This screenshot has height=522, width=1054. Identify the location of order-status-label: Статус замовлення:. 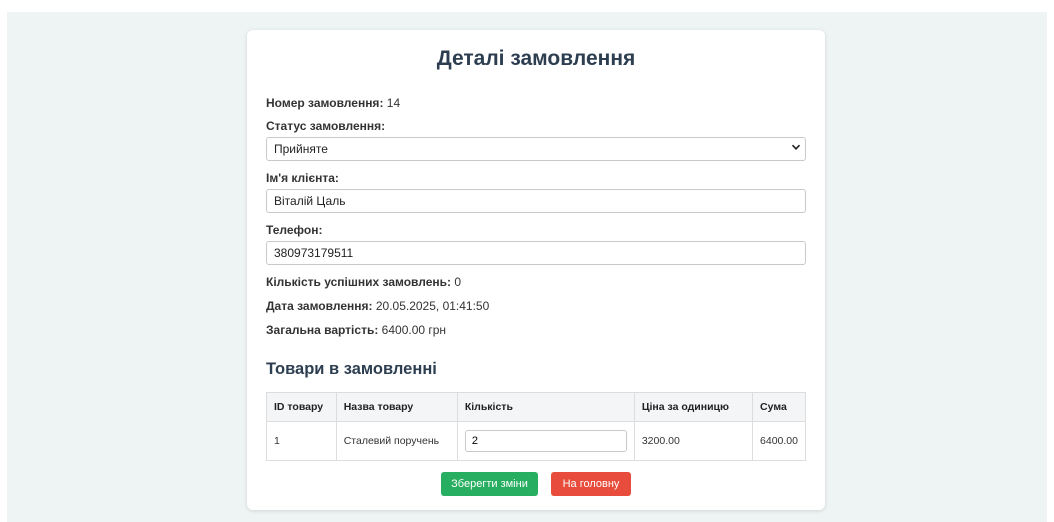
(325, 126).